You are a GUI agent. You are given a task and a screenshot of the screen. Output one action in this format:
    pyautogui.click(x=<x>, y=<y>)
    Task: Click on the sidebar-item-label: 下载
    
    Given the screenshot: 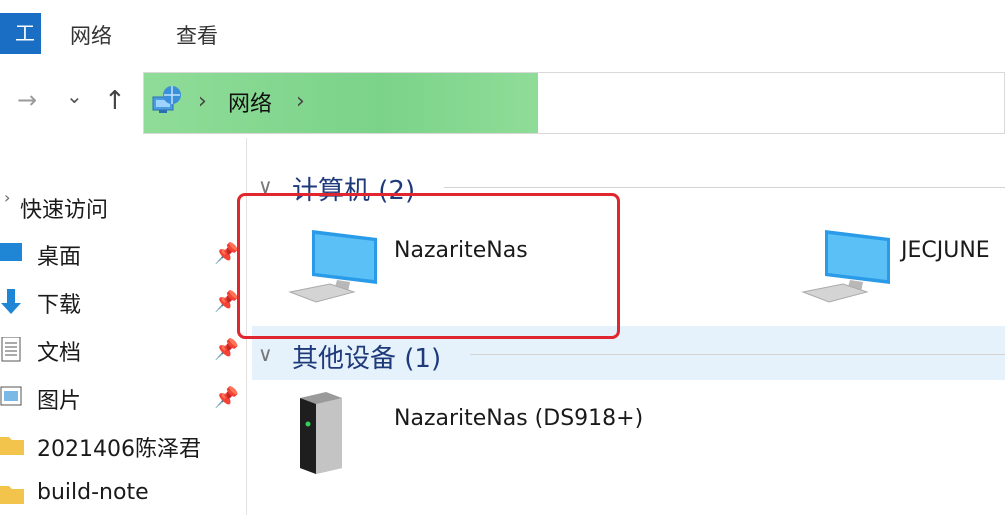 What is the action you would take?
    pyautogui.click(x=59, y=305)
    